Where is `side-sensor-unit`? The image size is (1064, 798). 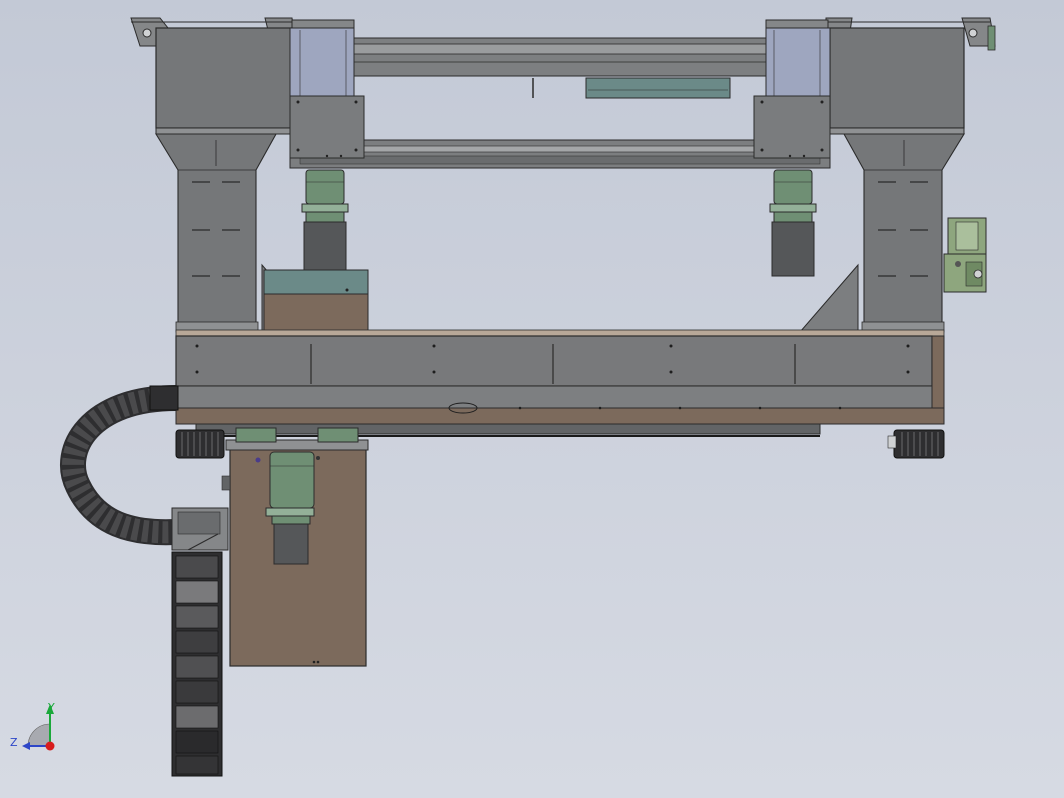 side-sensor-unit is located at coordinates (965, 255).